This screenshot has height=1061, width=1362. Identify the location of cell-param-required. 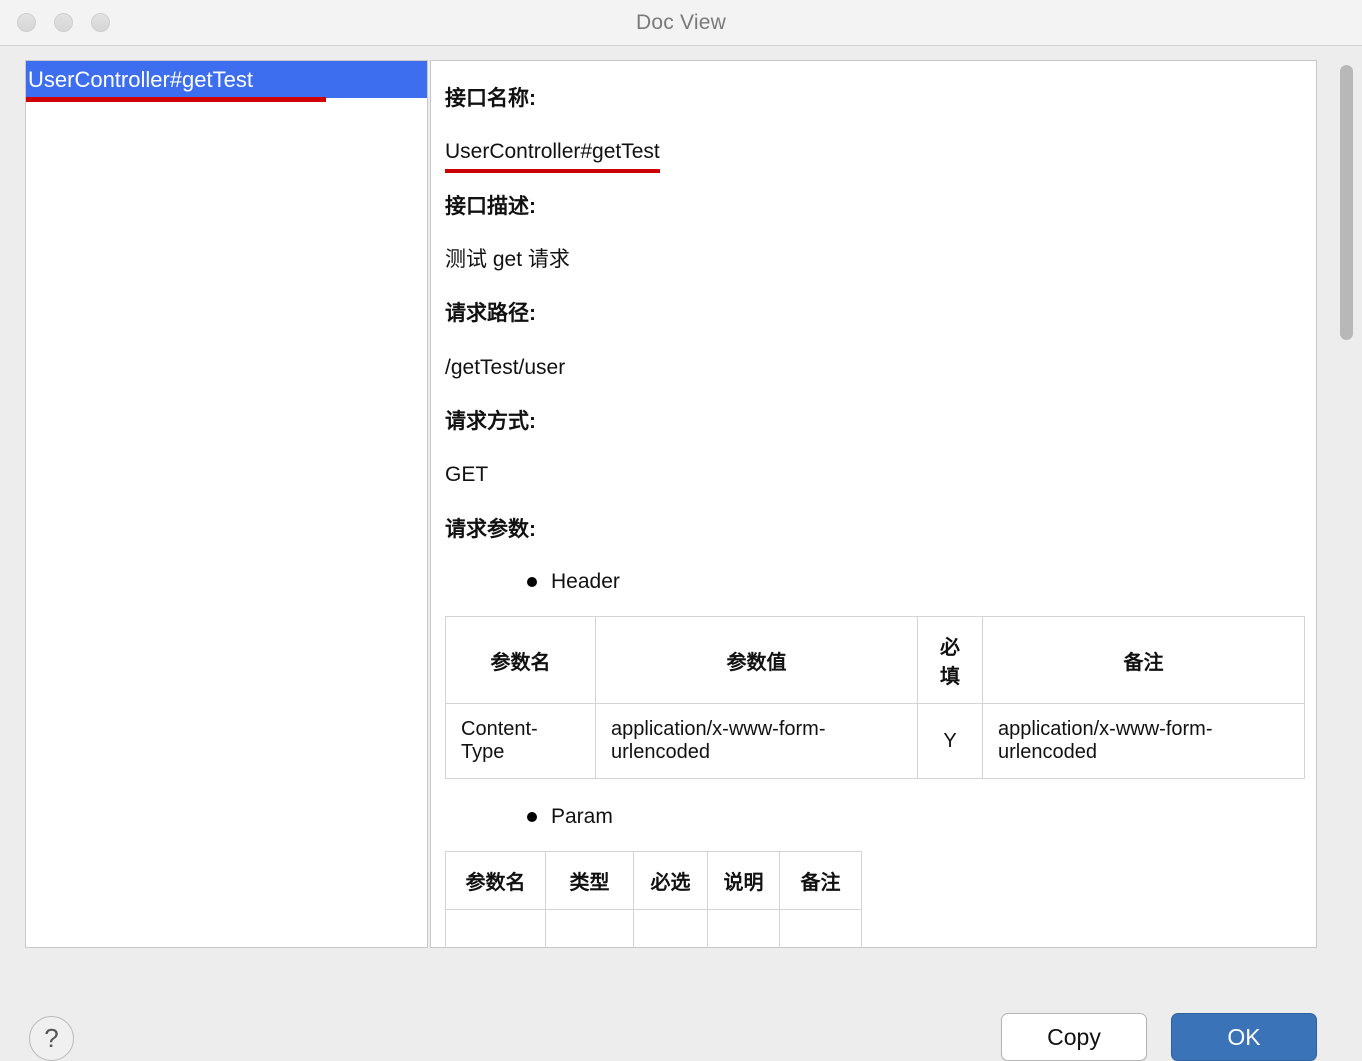
(670, 928).